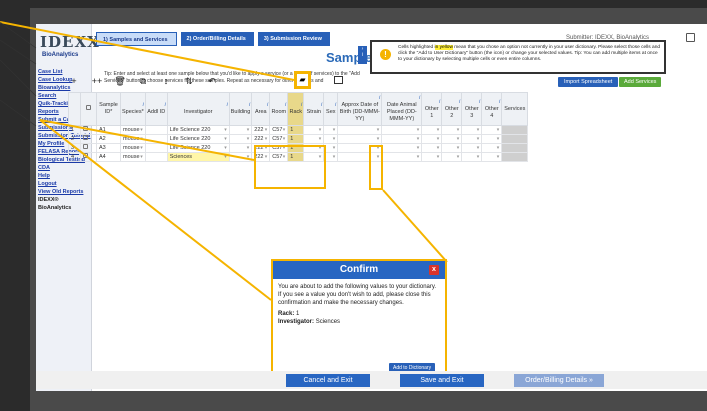 The image size is (707, 411). Describe the element at coordinates (296, 130) in the screenshot. I see `rack-cell: 1` at that location.